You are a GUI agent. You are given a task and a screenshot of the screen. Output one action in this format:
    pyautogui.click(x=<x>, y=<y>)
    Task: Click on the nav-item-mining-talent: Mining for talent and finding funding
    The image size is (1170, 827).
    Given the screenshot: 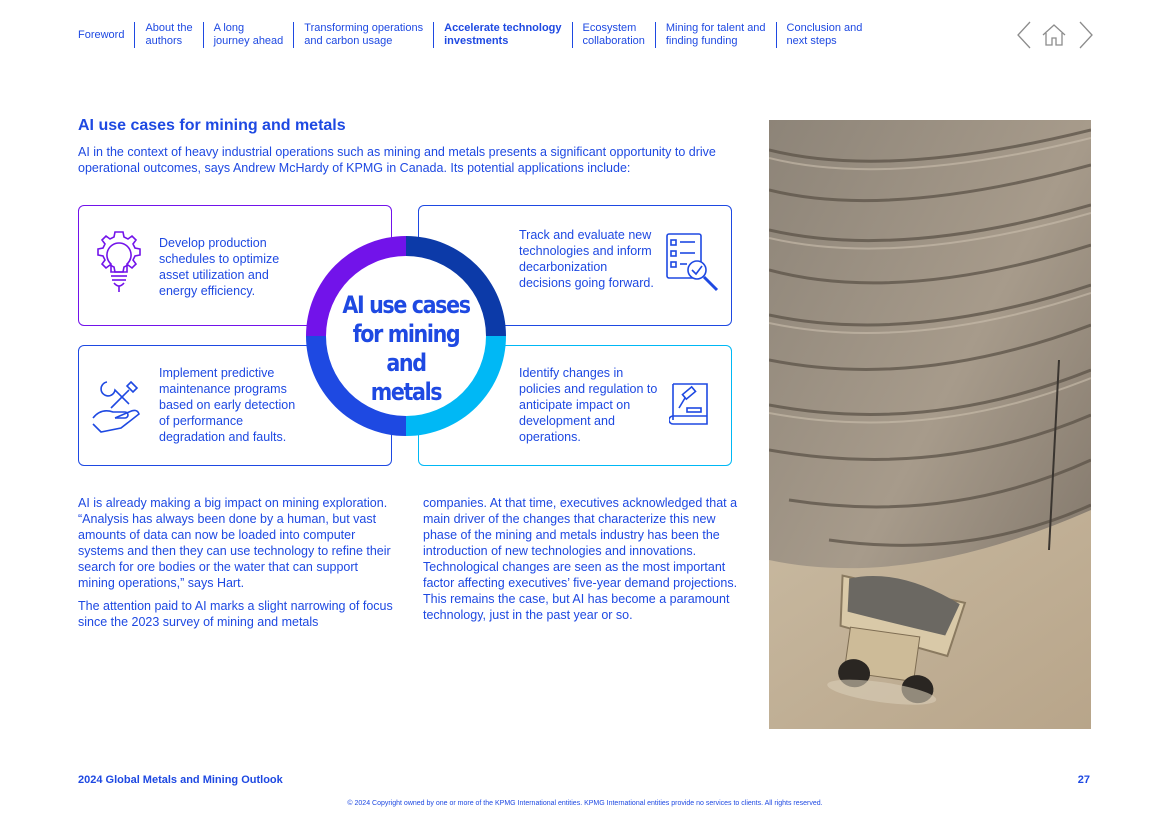 What is the action you would take?
    pyautogui.click(x=715, y=35)
    